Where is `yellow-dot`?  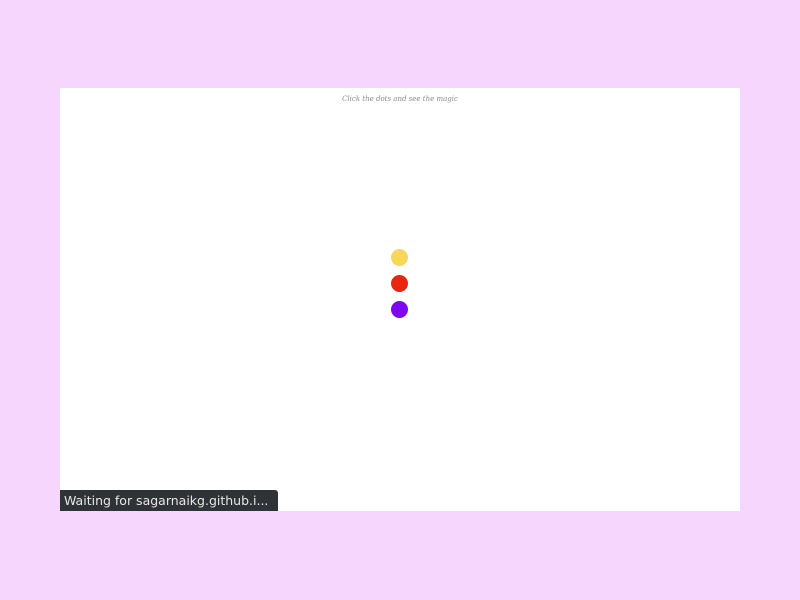 yellow-dot is located at coordinates (399, 257).